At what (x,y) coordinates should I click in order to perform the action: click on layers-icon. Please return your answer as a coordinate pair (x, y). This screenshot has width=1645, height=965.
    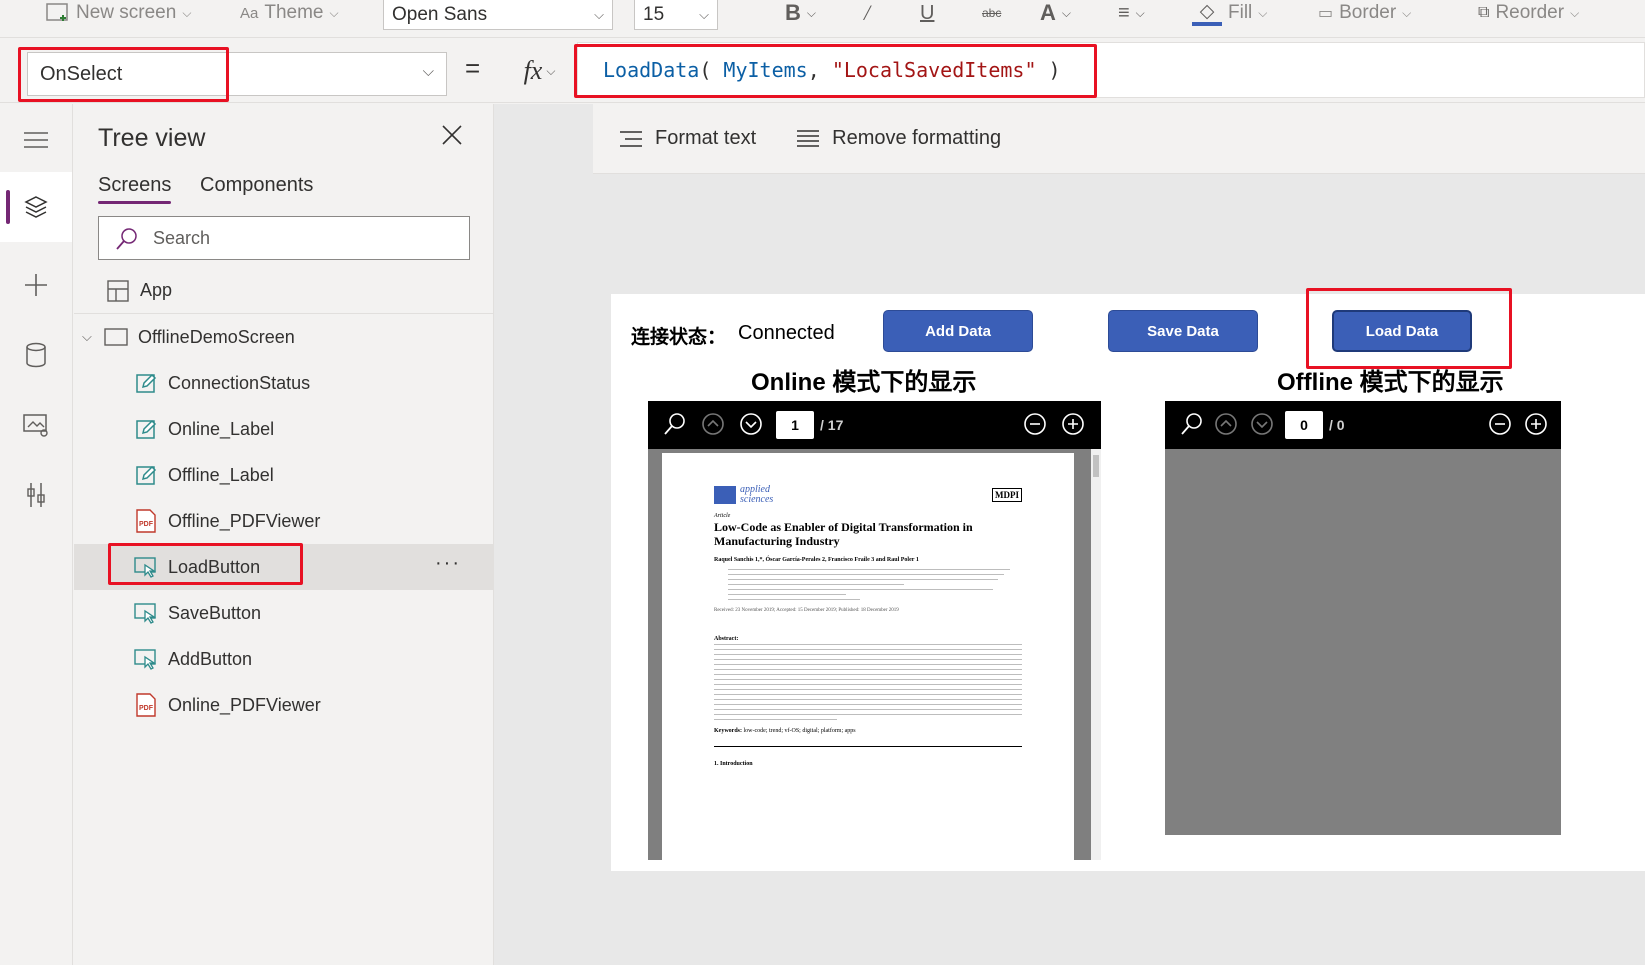
    Looking at the image, I should click on (36, 207).